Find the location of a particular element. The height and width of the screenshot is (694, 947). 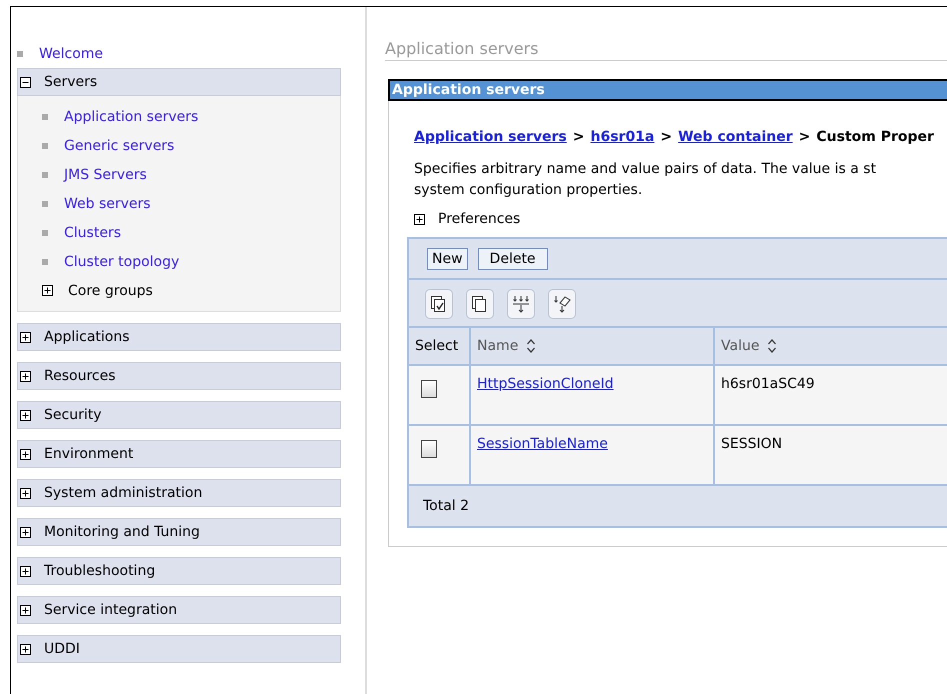

description-text: Specifies arbitrary name and value pairs of data. The value is a st is located at coordinates (646, 169).